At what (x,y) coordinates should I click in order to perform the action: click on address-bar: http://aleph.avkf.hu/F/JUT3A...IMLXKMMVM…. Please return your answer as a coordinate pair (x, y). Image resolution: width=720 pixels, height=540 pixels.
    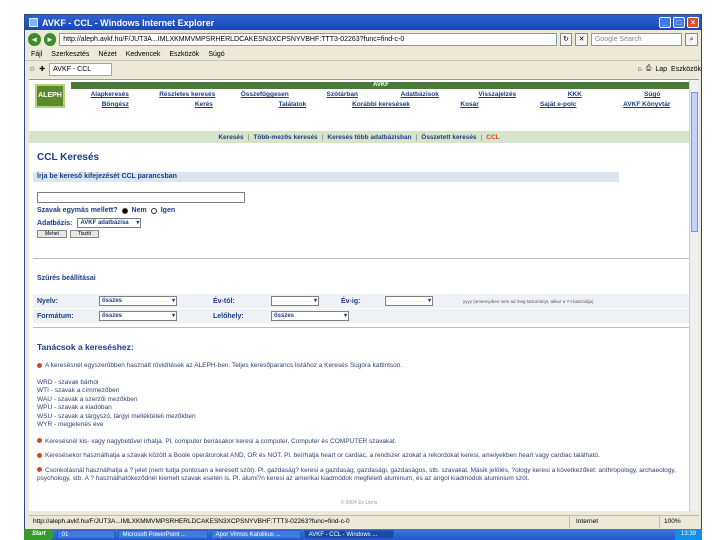
    Looking at the image, I should click on (308, 39).